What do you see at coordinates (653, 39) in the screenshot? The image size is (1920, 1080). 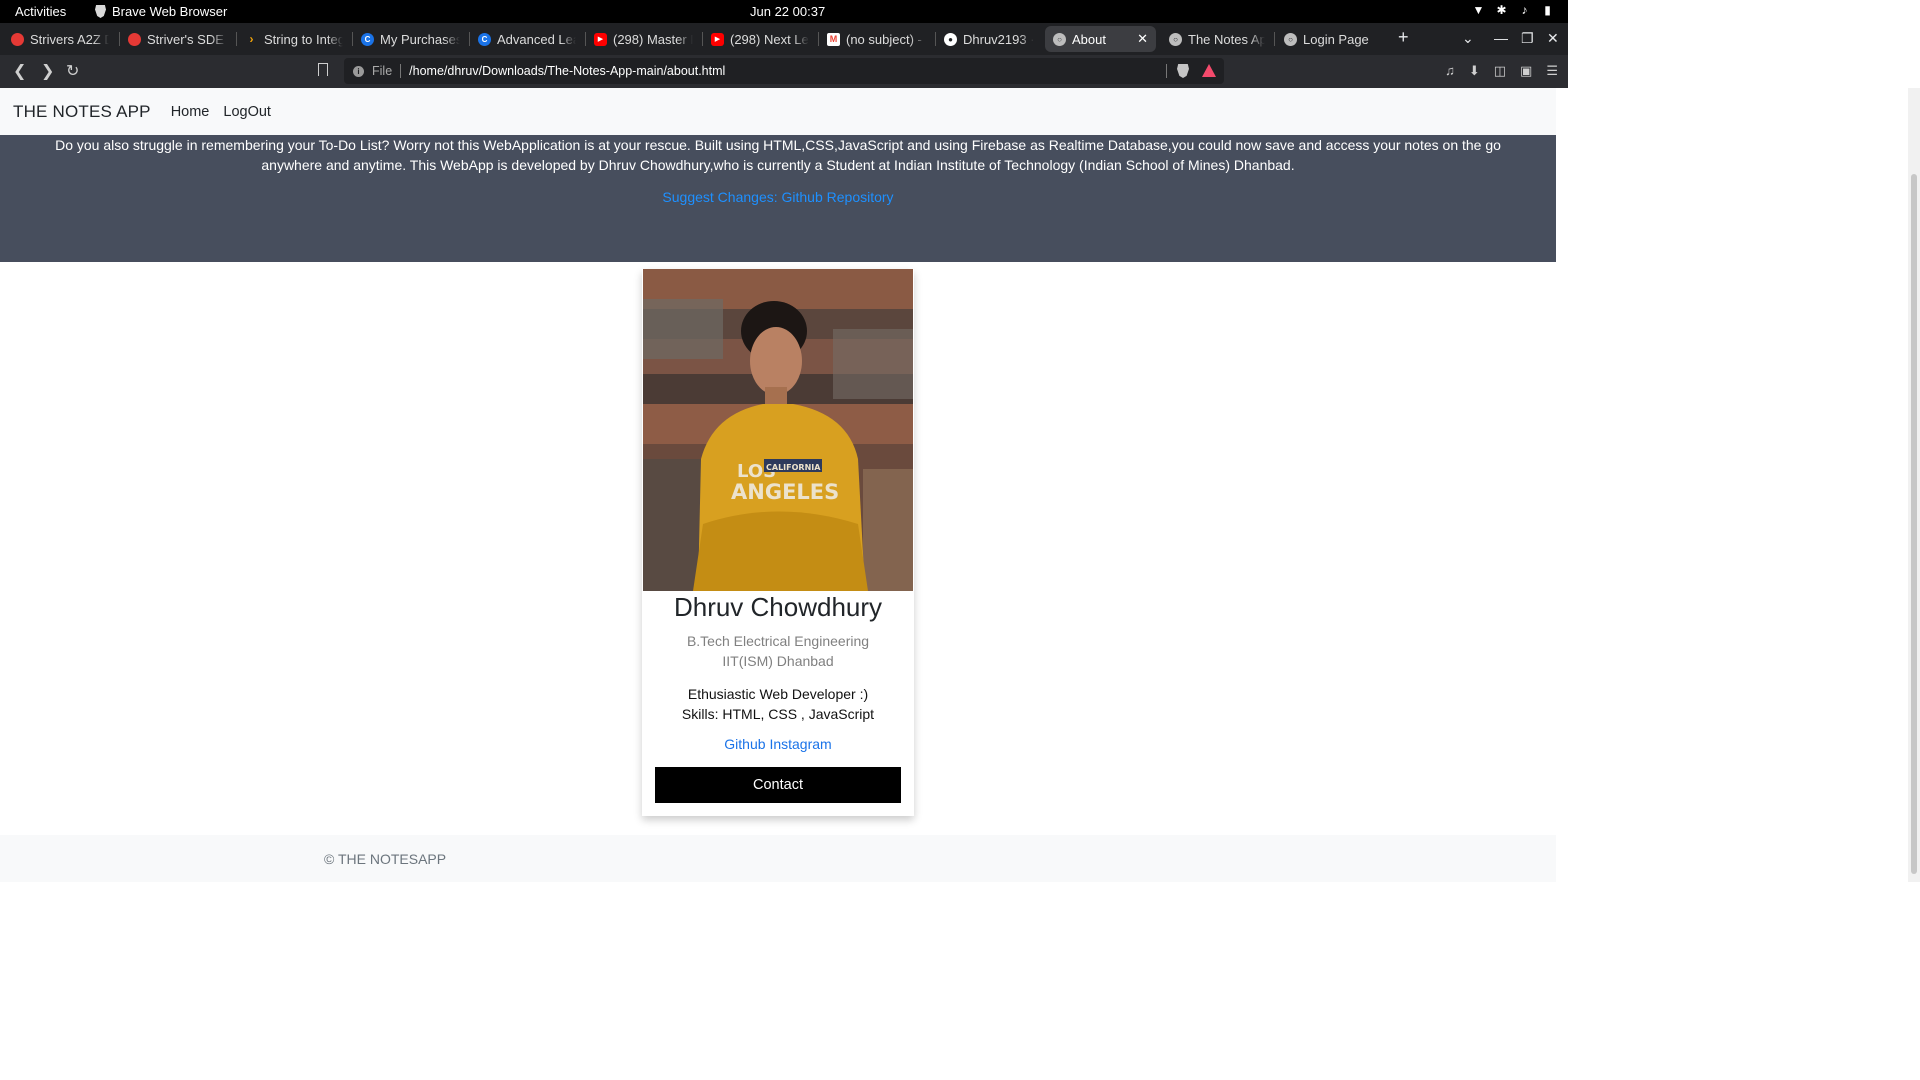 I see `tab-title: (298) Master F` at bounding box center [653, 39].